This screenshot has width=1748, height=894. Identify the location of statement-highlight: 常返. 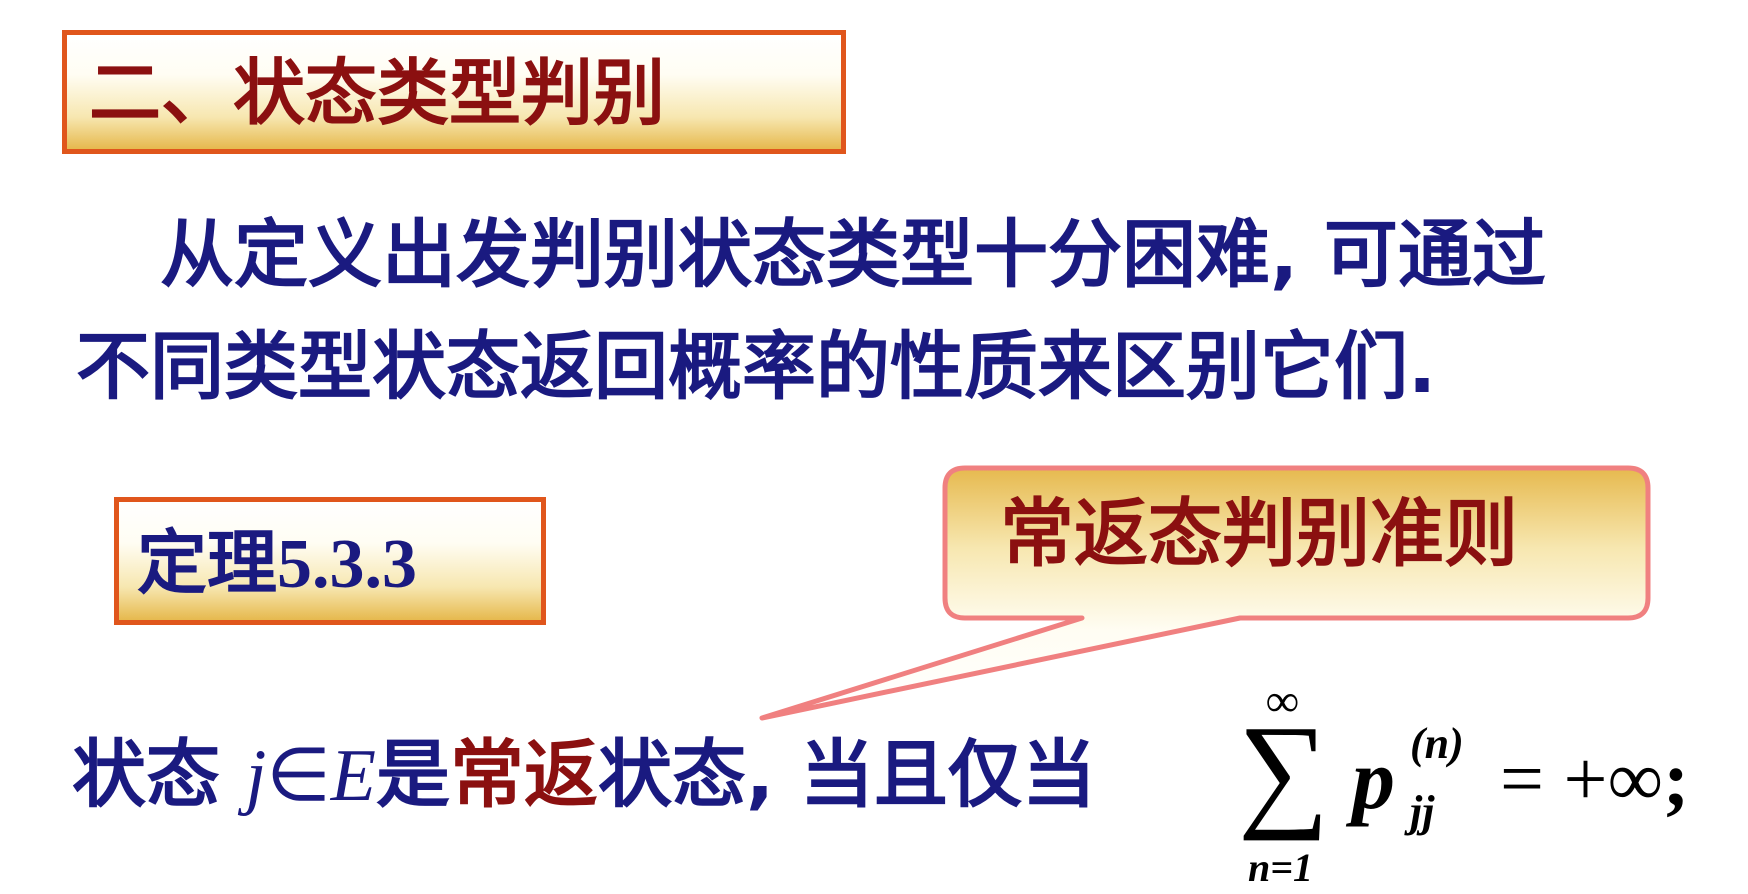
(524, 775).